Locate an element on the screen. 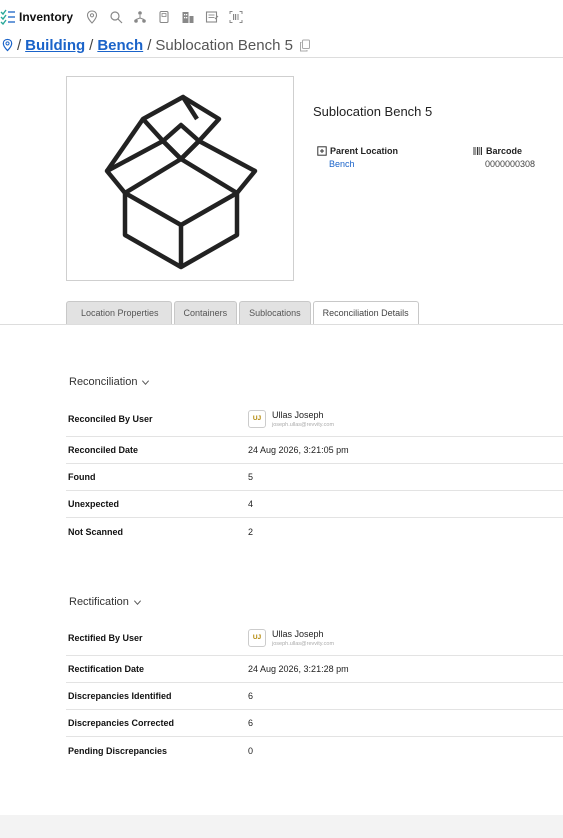 The height and width of the screenshot is (838, 563). row-label: Found is located at coordinates (82, 477).